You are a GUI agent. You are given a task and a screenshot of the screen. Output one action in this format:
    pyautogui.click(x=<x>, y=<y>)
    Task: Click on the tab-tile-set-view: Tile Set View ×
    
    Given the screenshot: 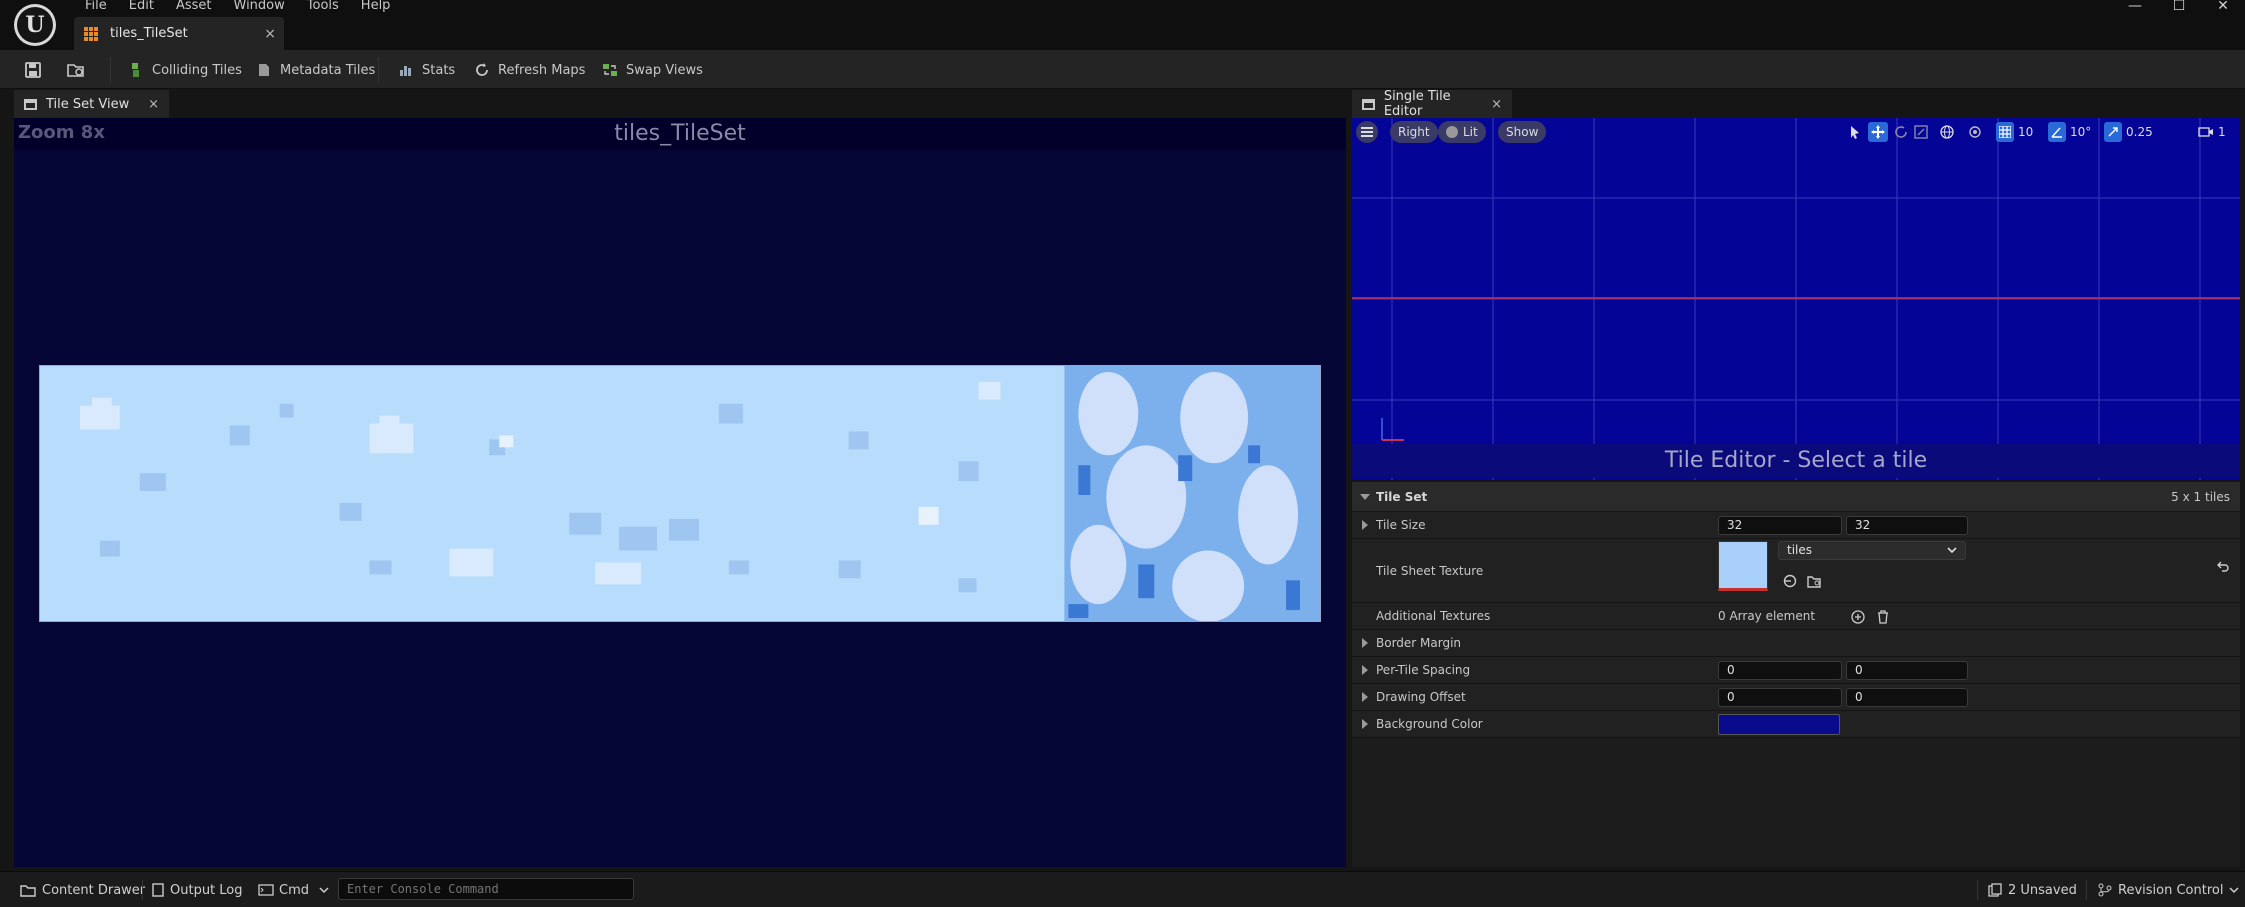 What is the action you would take?
    pyautogui.click(x=91, y=104)
    